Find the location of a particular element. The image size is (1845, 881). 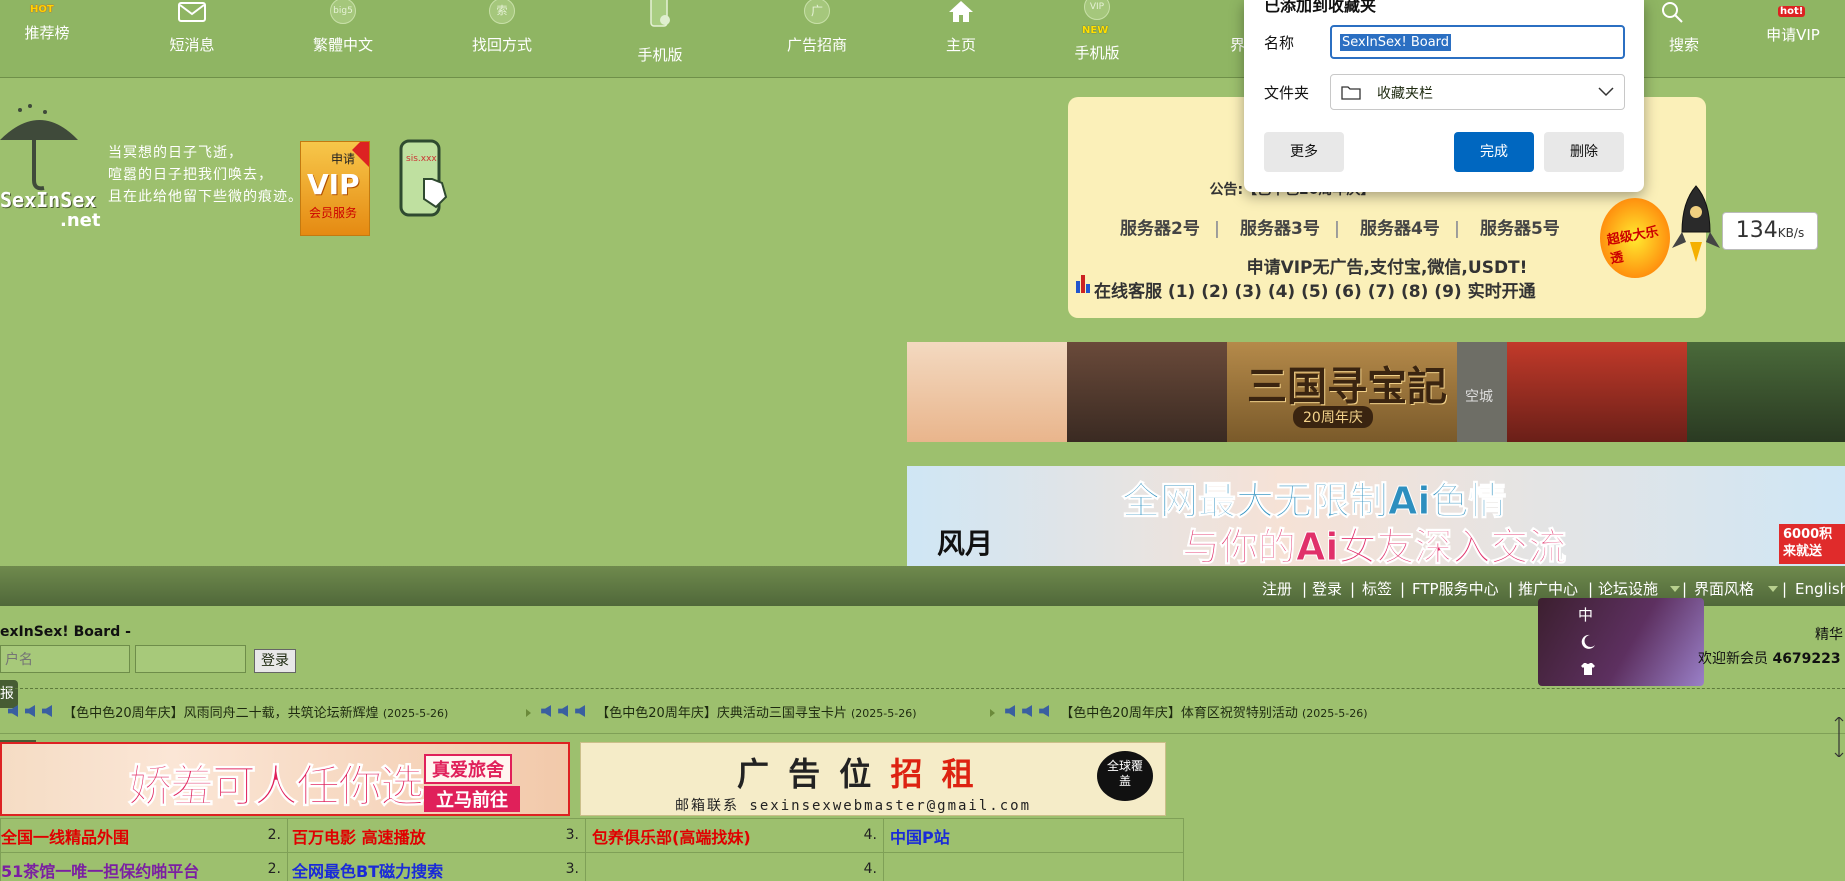

ticker-item: 【色中色20周年庆】风雨同舟二十载，共筑论坛新辉煌 (2025-5-26) is located at coordinates (228, 711).